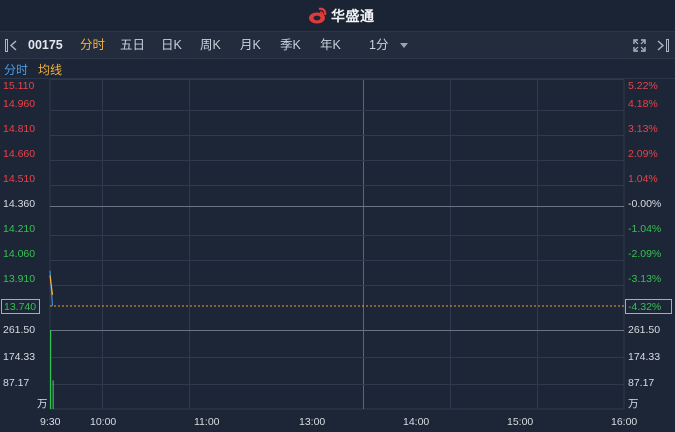 Image resolution: width=675 pixels, height=432 pixels. Describe the element at coordinates (643, 104) in the screenshot. I see `pct-tick-right: 4.18%` at that location.